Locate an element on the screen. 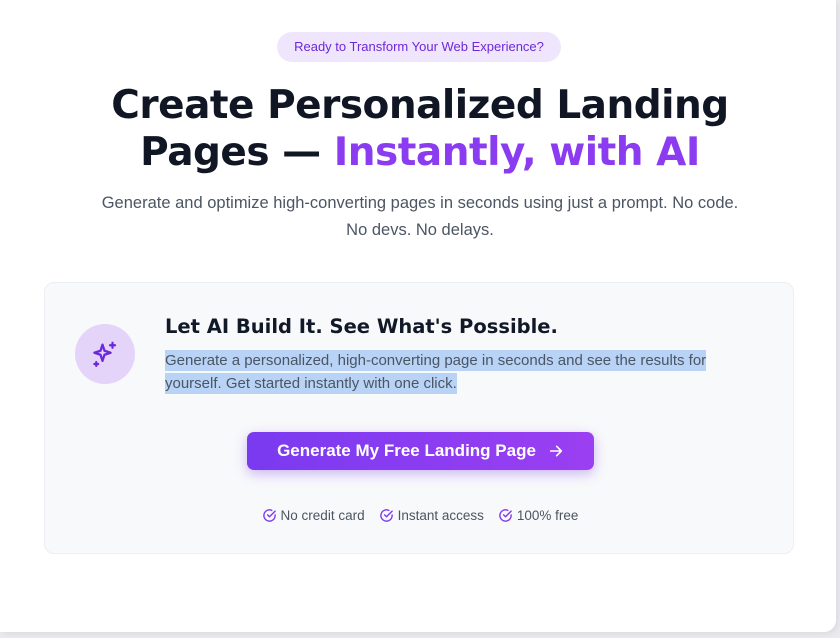 This screenshot has height=638, width=840. feature-free: 100% free is located at coordinates (538, 515).